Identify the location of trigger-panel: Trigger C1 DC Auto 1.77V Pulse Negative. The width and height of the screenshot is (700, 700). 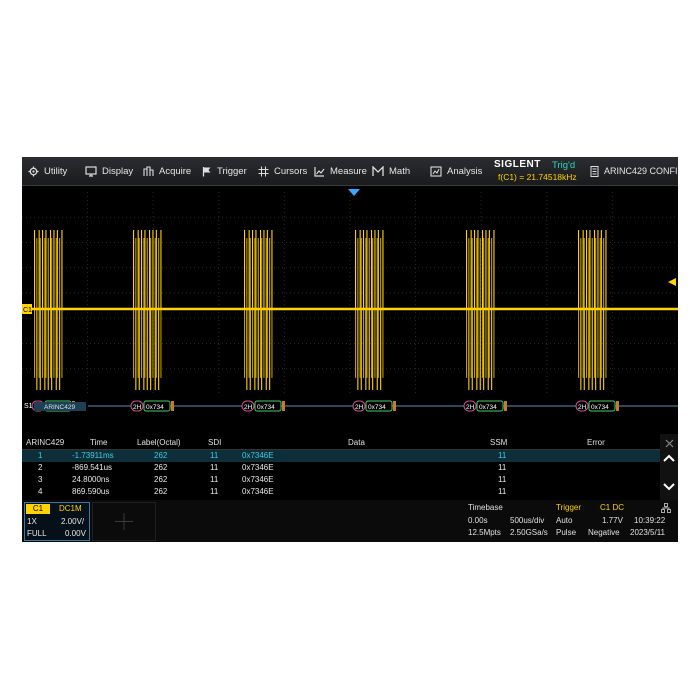
(590, 520).